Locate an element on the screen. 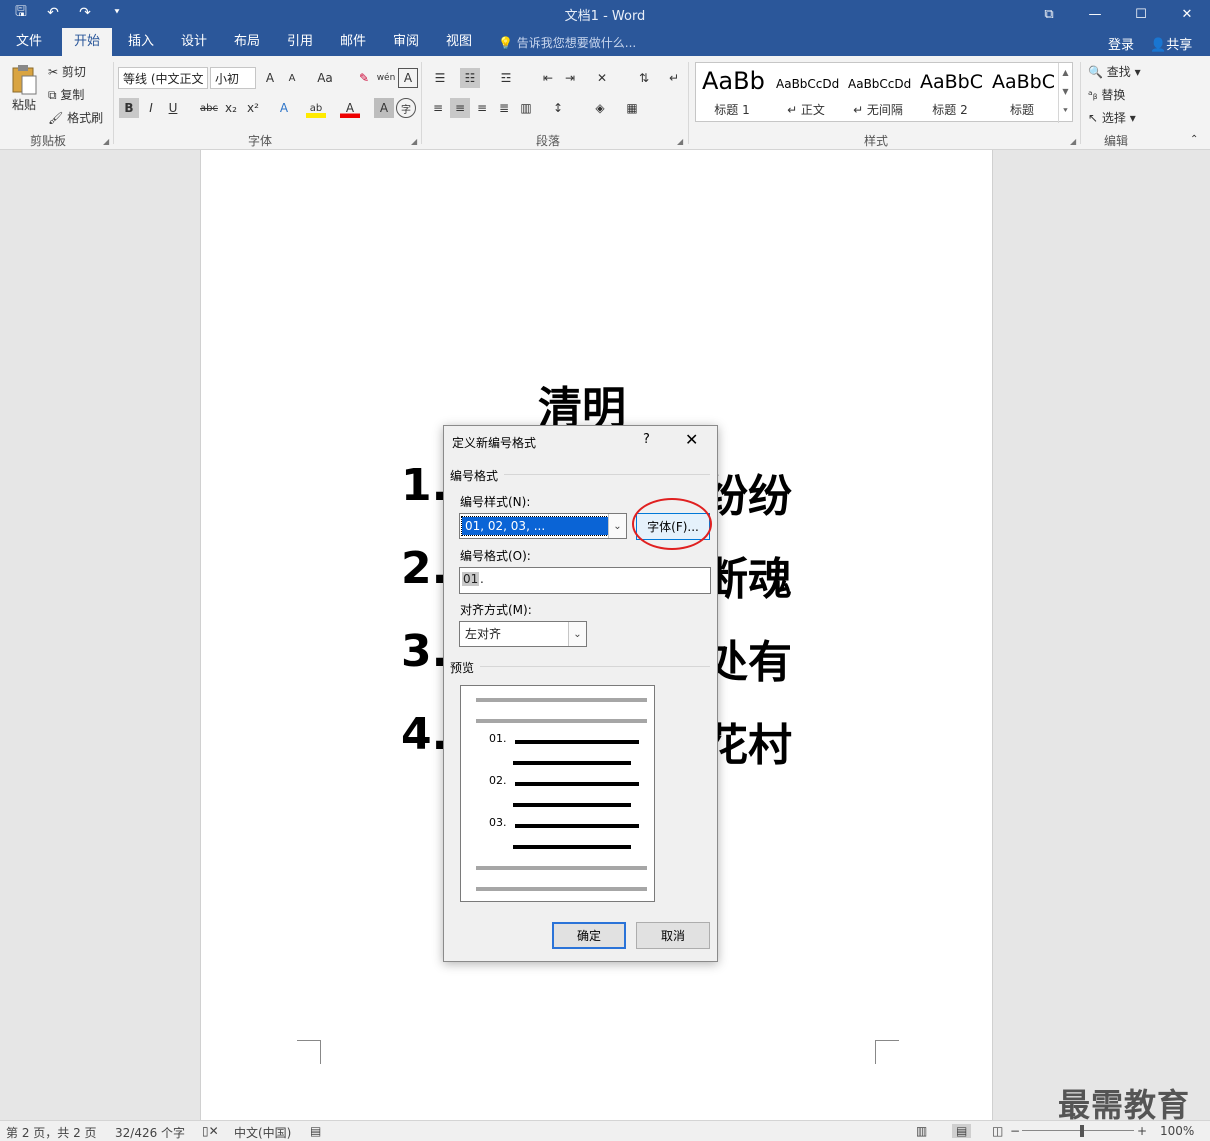 This screenshot has height=1141, width=1210. print-layout-icon: ▤ is located at coordinates (962, 1131).